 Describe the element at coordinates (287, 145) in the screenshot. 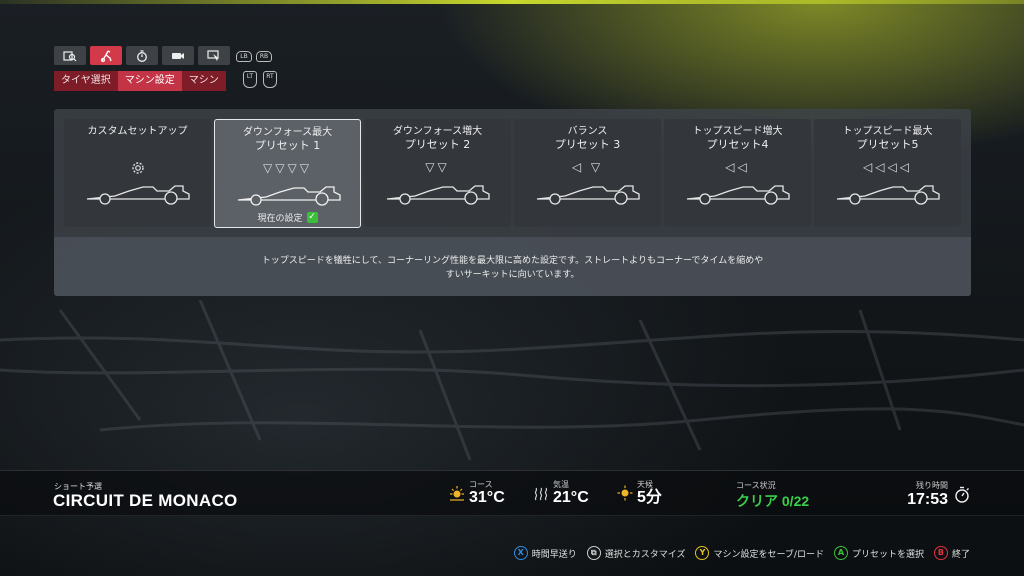

I see `preset-subtitle: プリセット 1` at that location.